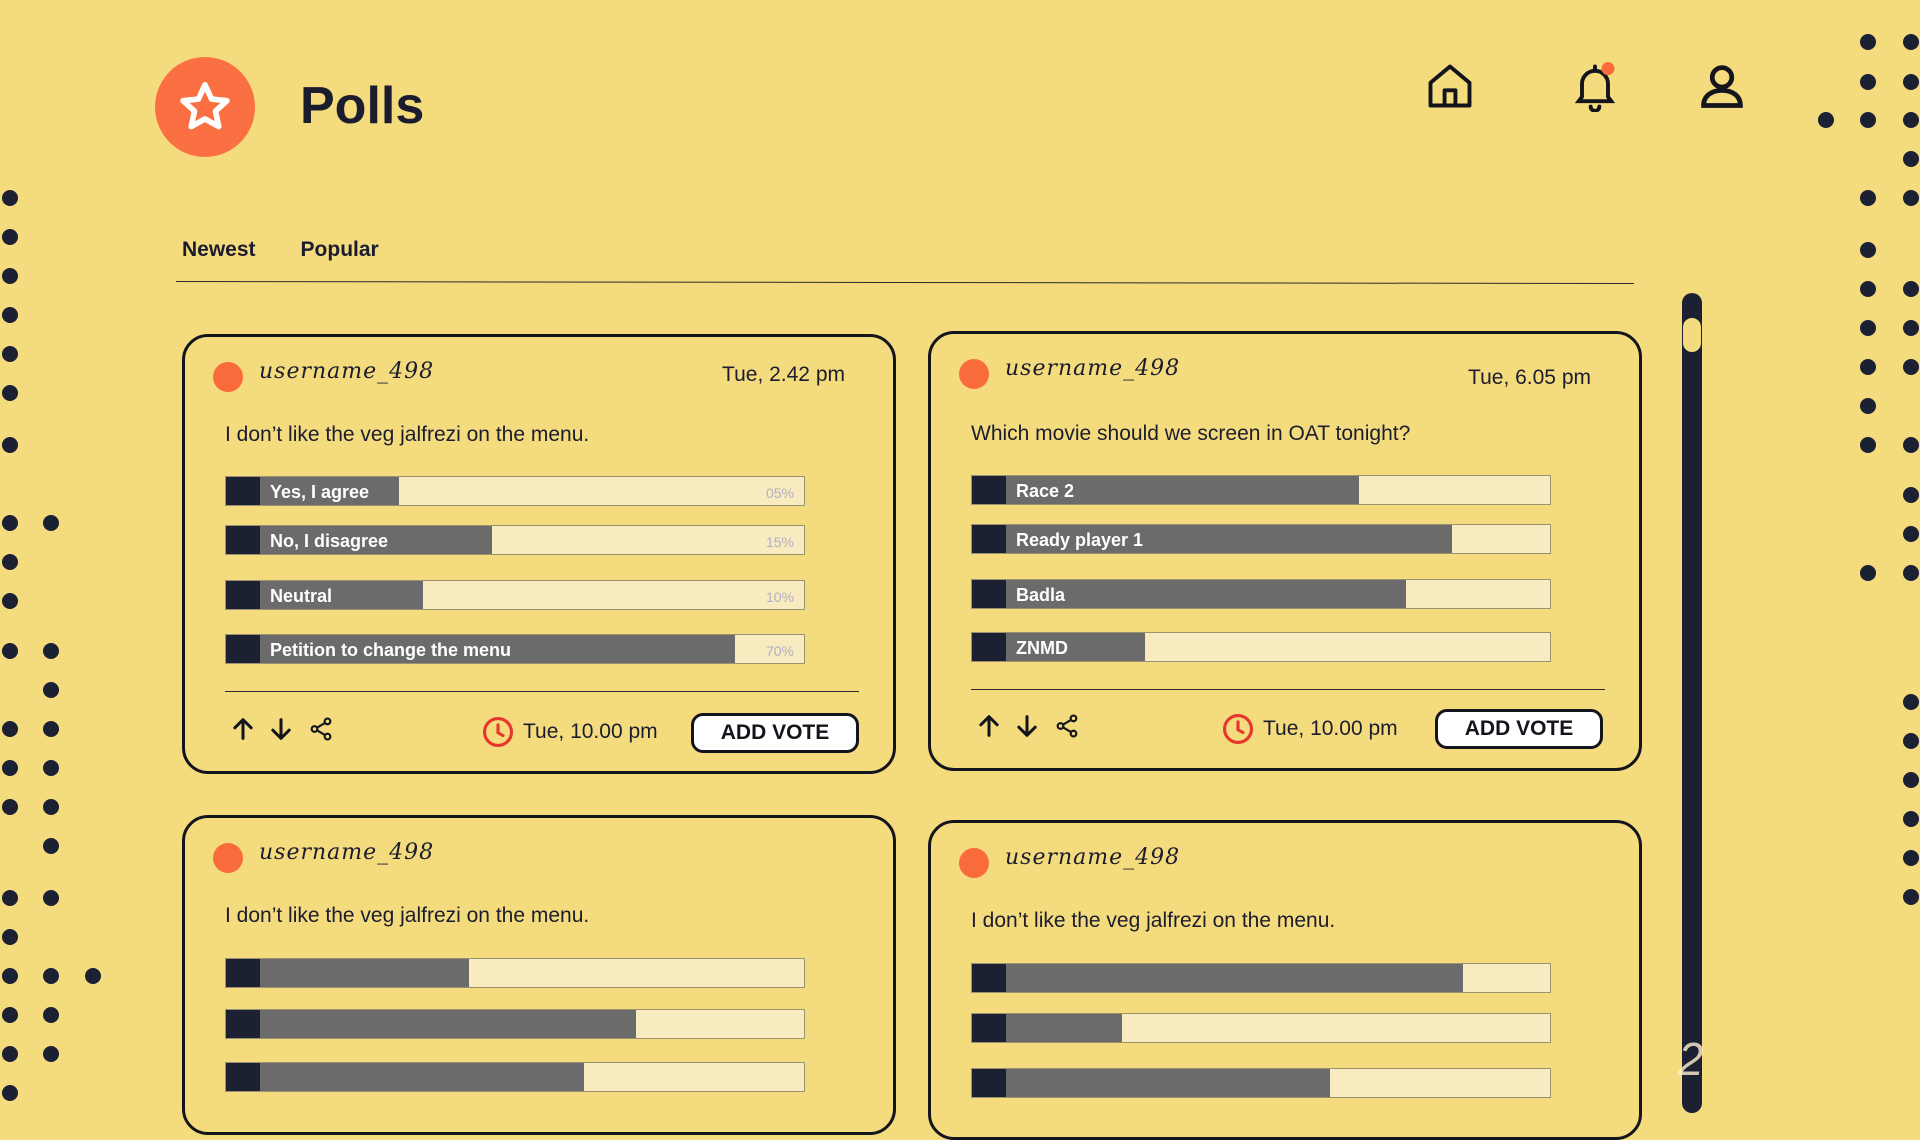 The height and width of the screenshot is (1140, 1920). I want to click on scrollbar, so click(1692, 703).